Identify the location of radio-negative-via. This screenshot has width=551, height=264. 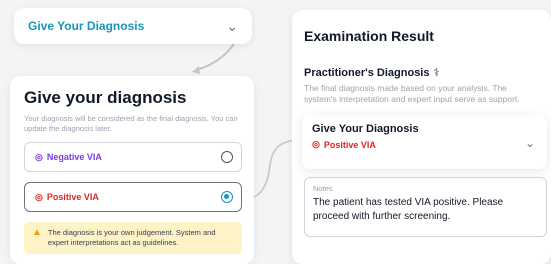
(227, 157).